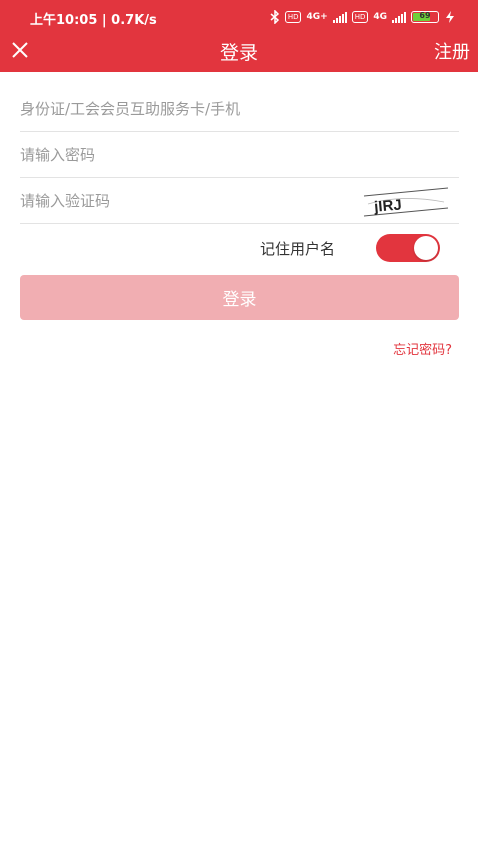  I want to click on remember-label: 记住用户名, so click(298, 249).